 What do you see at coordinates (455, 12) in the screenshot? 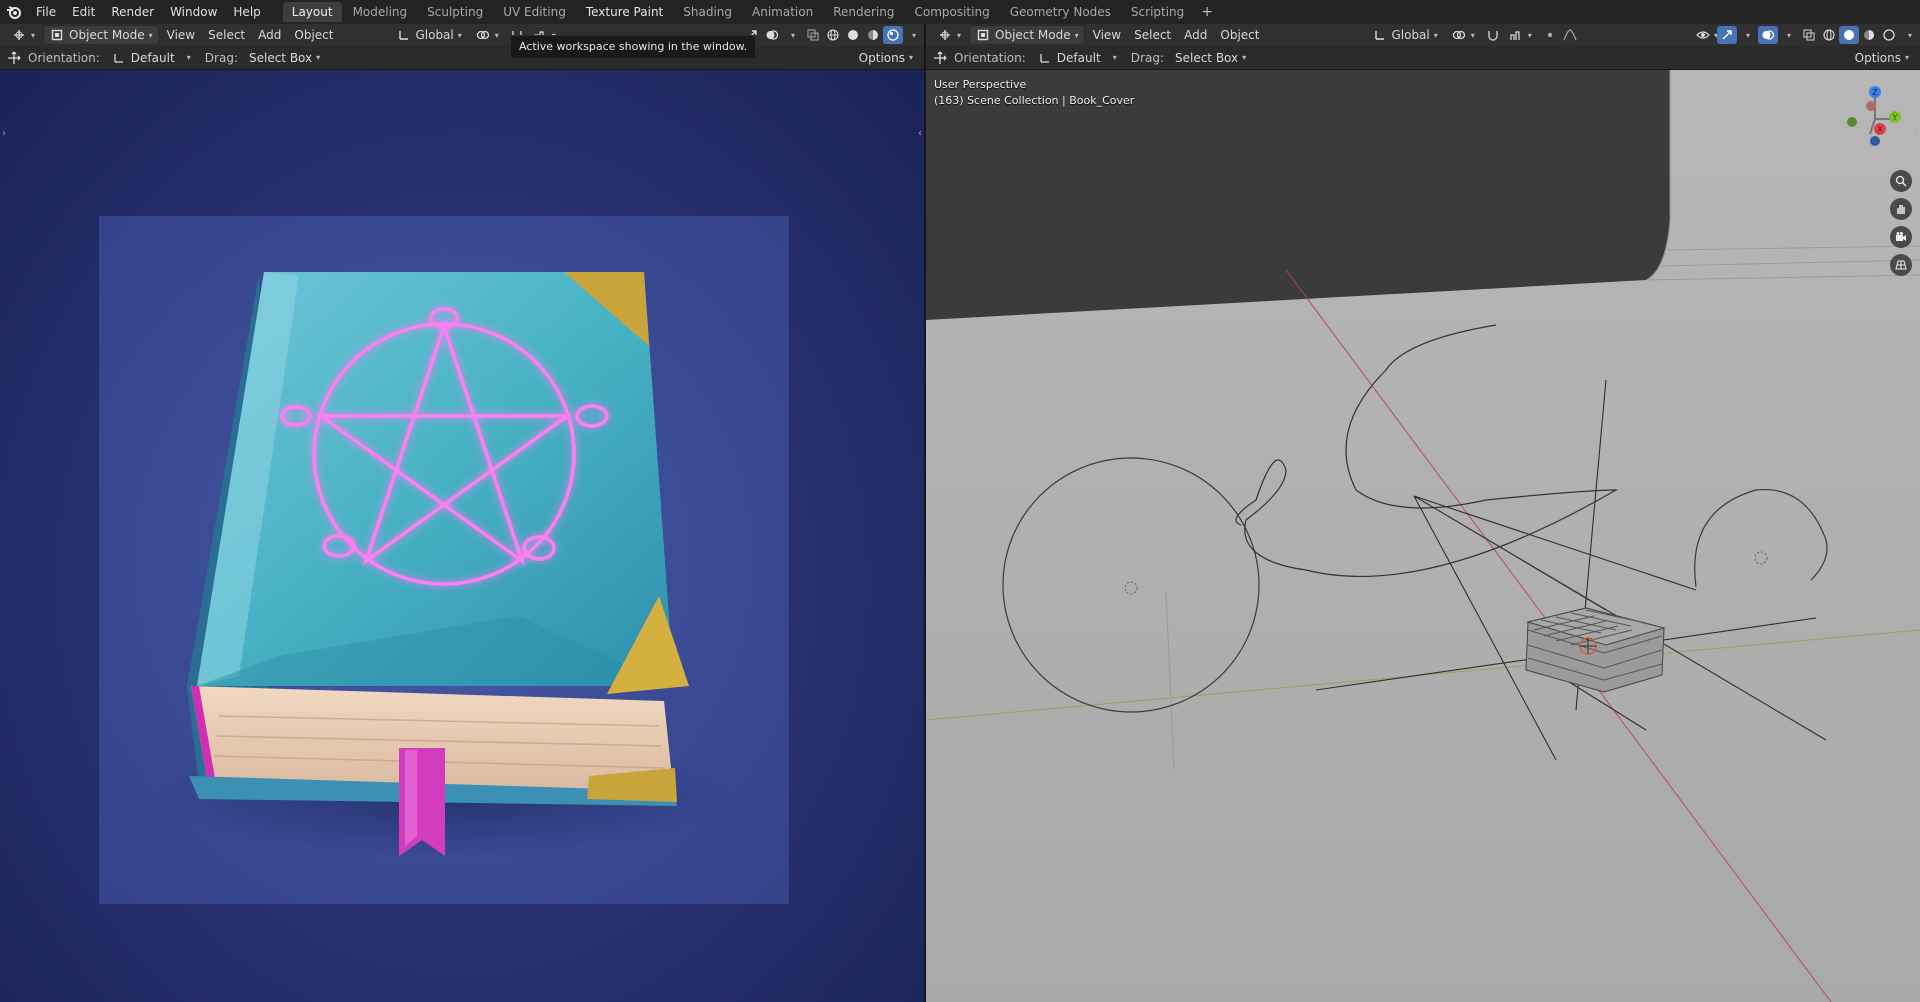
I see `tab-sculpting: Sculpting` at bounding box center [455, 12].